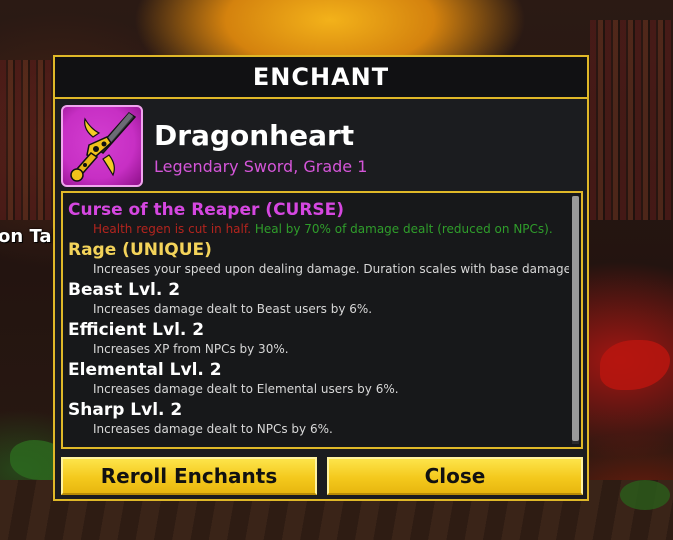 This screenshot has height=540, width=673. What do you see at coordinates (172, 229) in the screenshot?
I see `enchant-desc-penalty: Health regen is cut in half.` at bounding box center [172, 229].